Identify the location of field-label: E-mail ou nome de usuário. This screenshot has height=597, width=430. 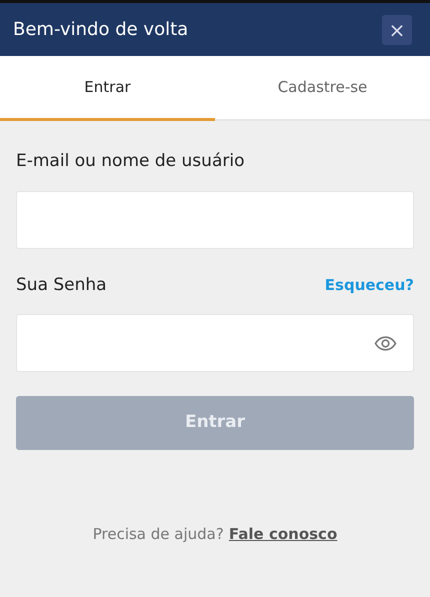
(131, 161).